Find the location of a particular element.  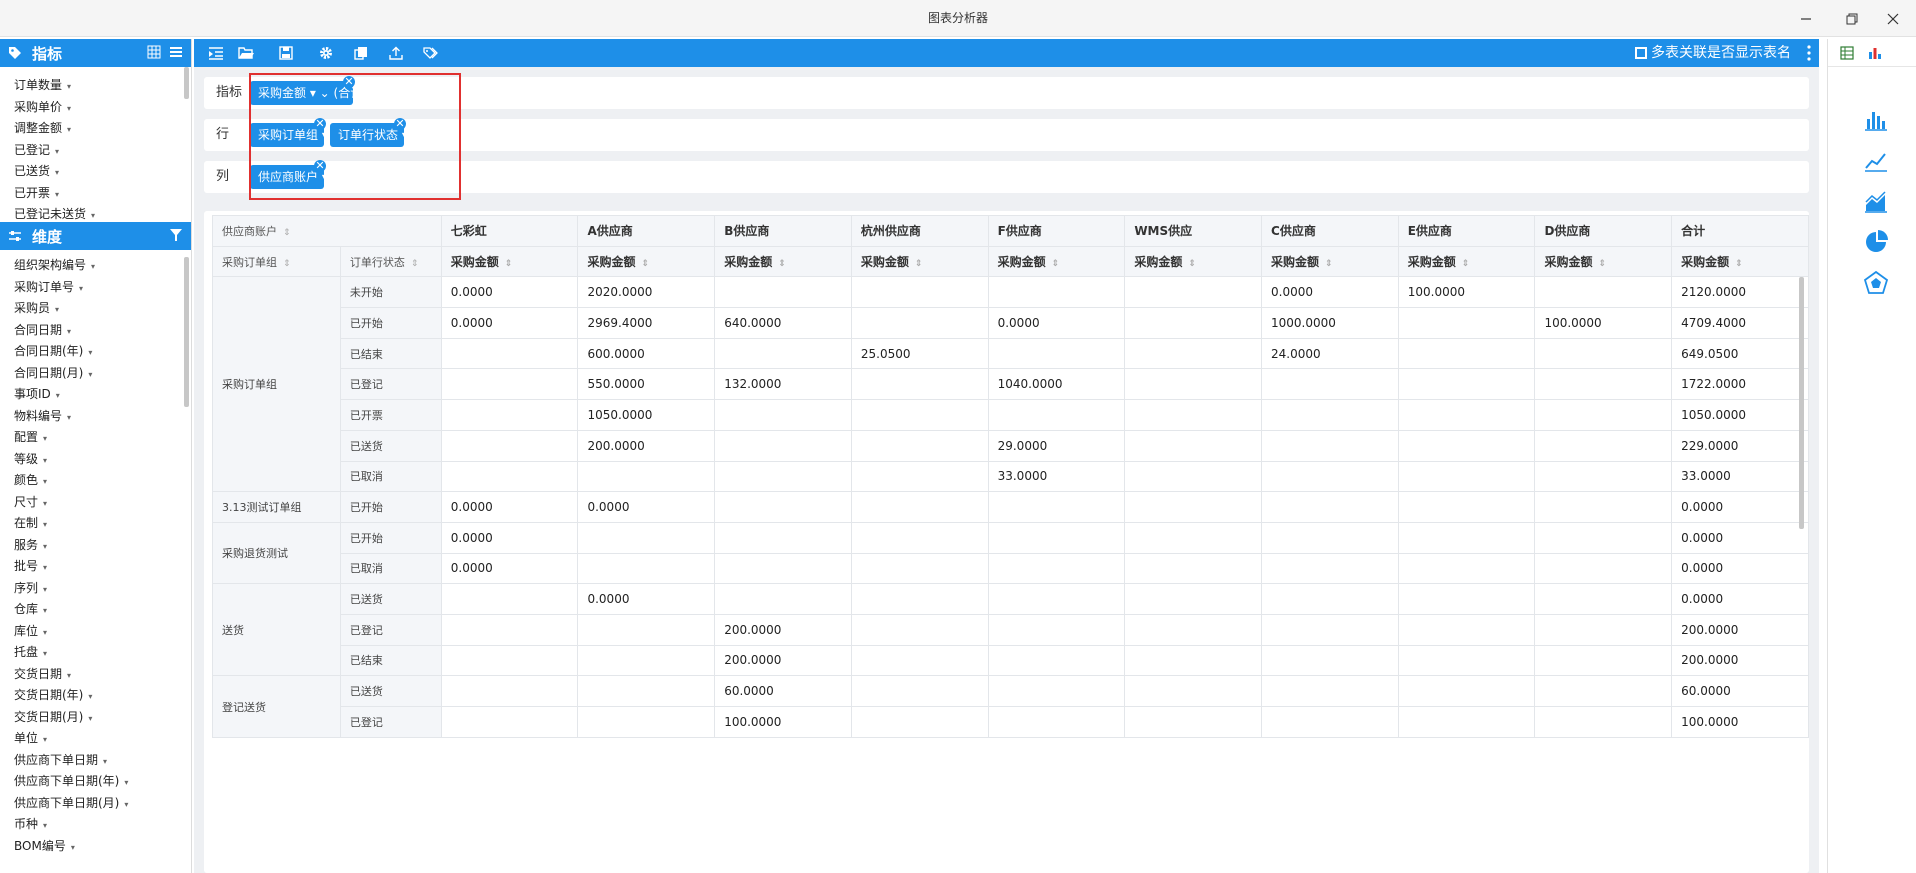

field-item: 供应商下单日期(月) ▾ is located at coordinates (102, 804).